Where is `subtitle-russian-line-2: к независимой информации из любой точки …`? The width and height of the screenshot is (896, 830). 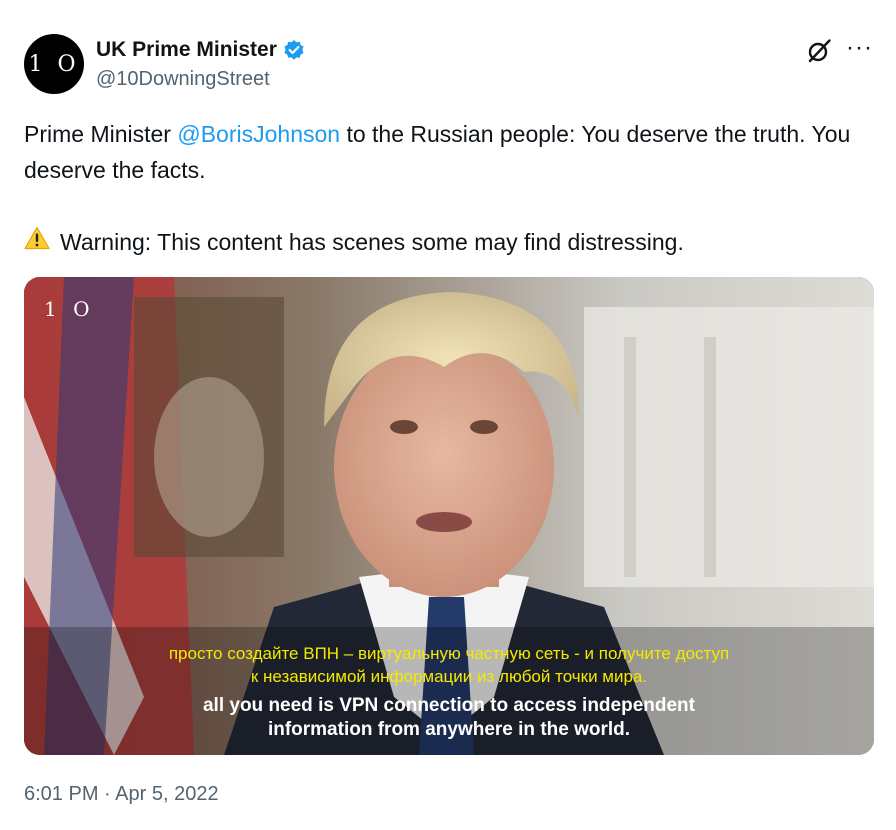
subtitle-russian-line-2: к независимой информации из любой точки … is located at coordinates (449, 676).